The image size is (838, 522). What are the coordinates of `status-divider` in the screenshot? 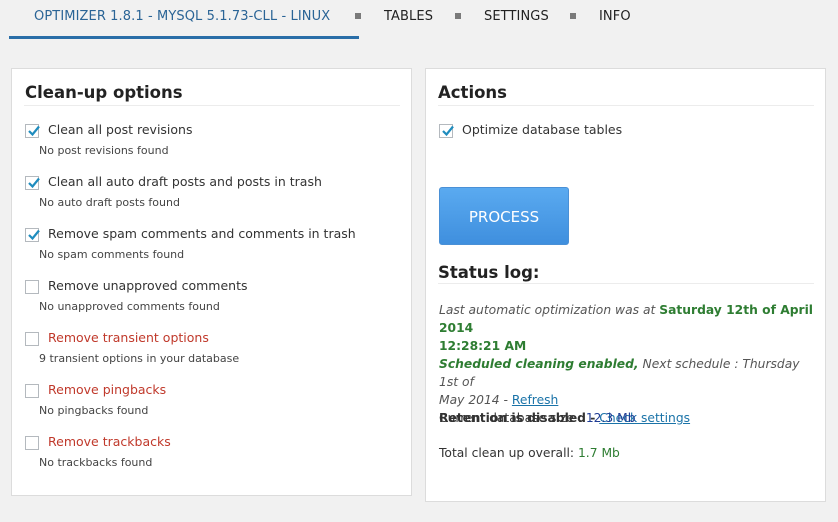 It's located at (626, 283).